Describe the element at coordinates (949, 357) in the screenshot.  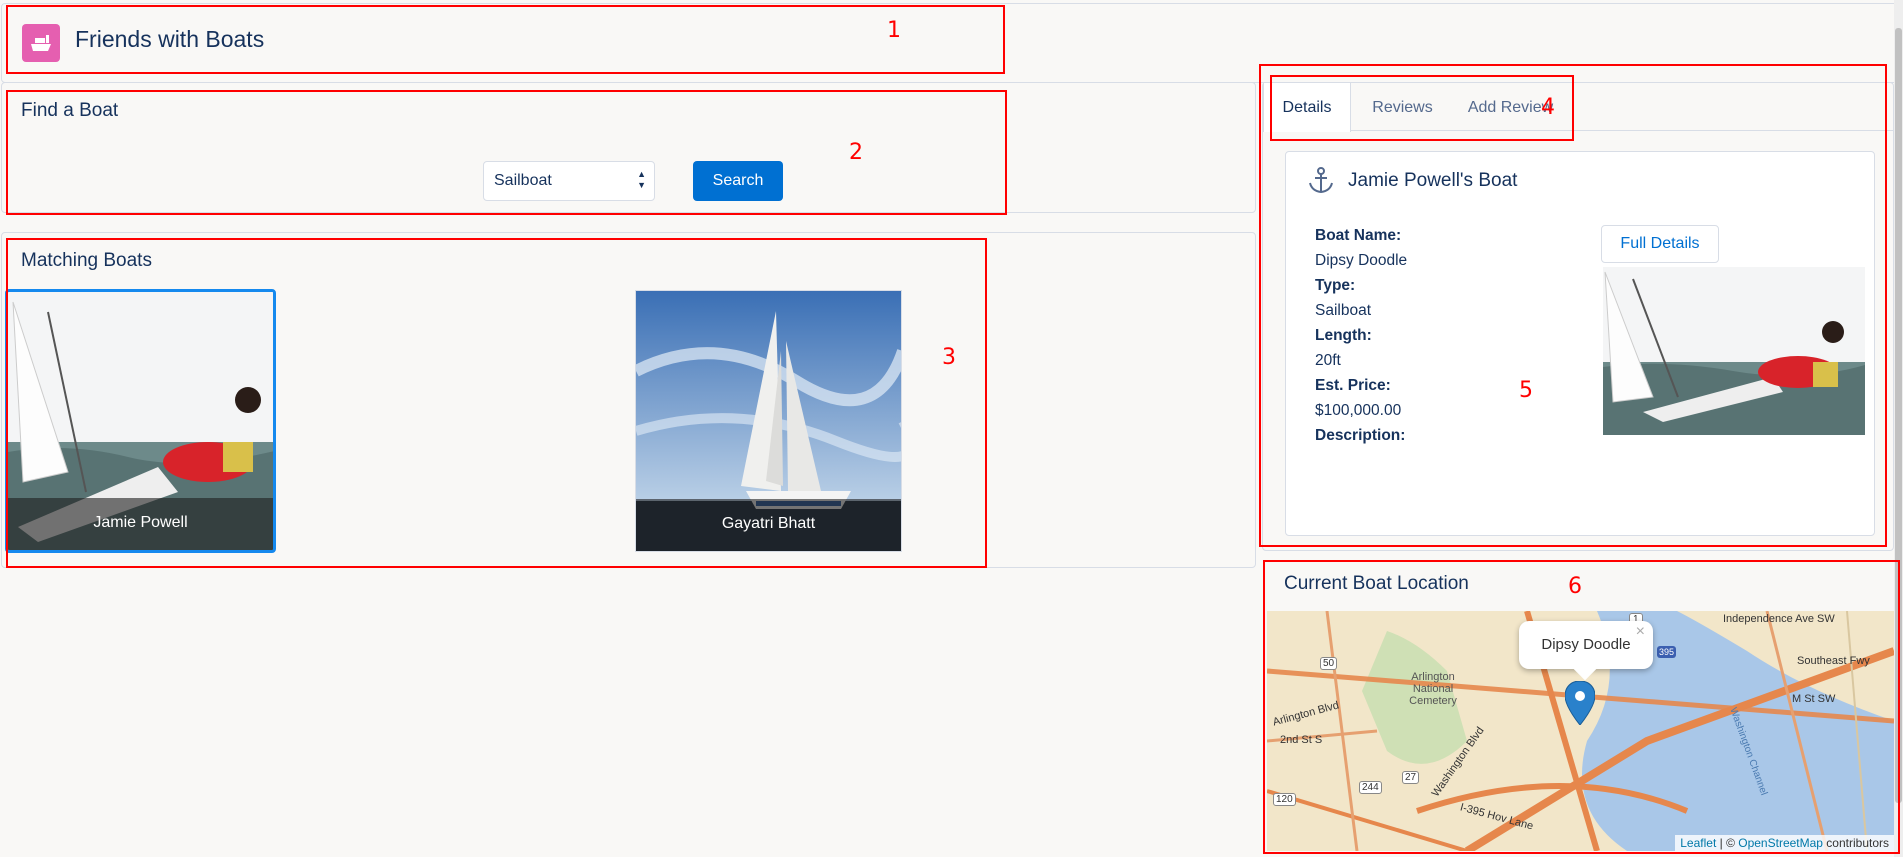
I see `annotation-number-3: 3` at that location.